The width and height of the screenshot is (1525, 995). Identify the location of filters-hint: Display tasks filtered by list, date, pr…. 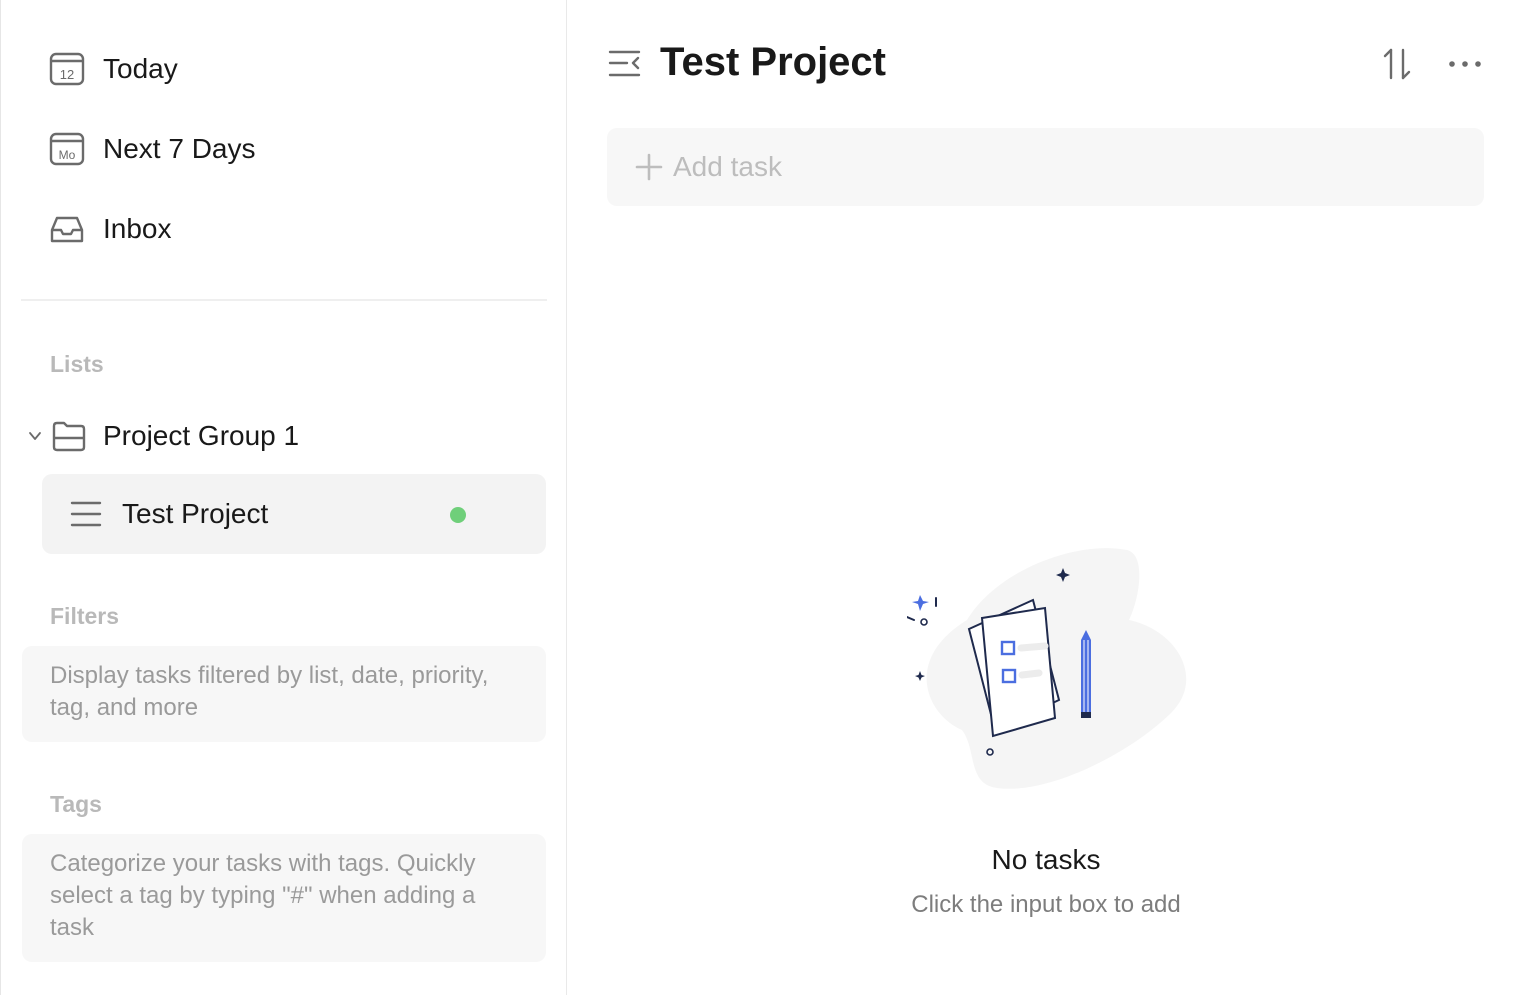
(284, 694).